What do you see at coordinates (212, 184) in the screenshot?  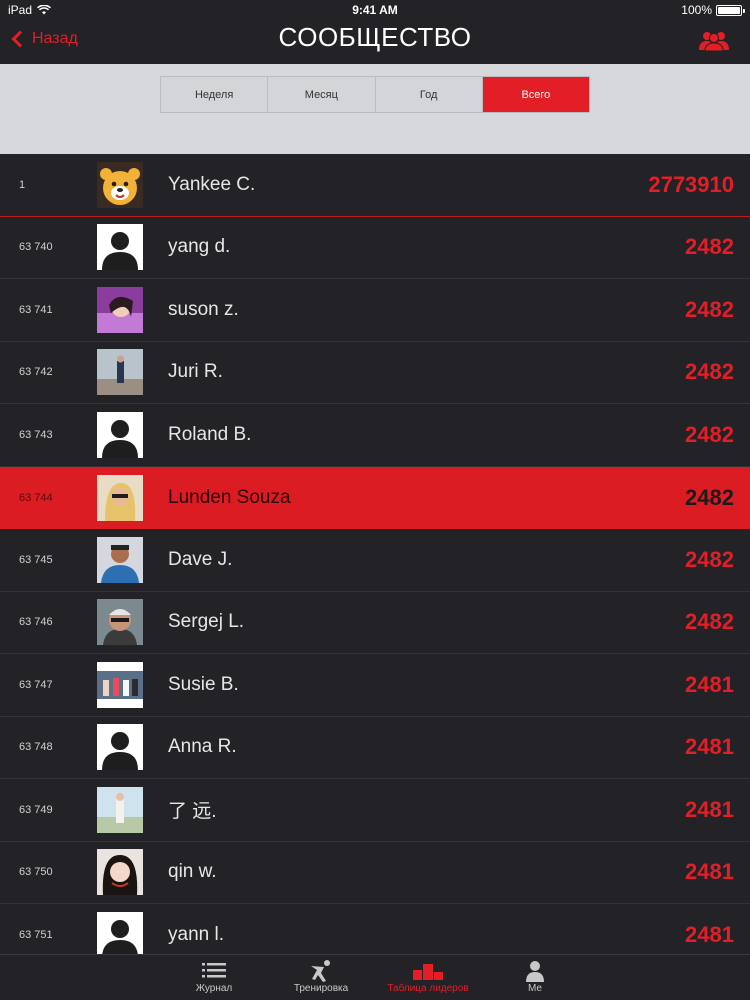 I see `user-name: Yankee C.` at bounding box center [212, 184].